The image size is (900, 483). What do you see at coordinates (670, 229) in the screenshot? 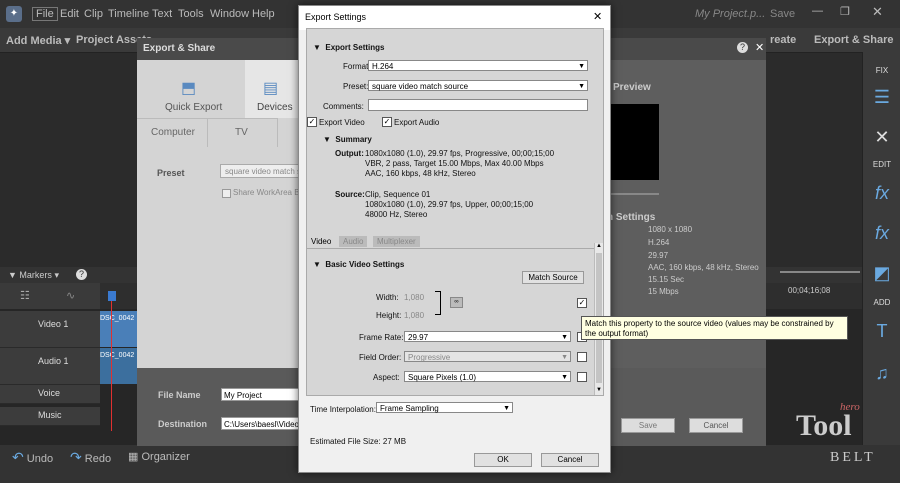
I see `settings-value-resolution: 1080 x 1080` at bounding box center [670, 229].